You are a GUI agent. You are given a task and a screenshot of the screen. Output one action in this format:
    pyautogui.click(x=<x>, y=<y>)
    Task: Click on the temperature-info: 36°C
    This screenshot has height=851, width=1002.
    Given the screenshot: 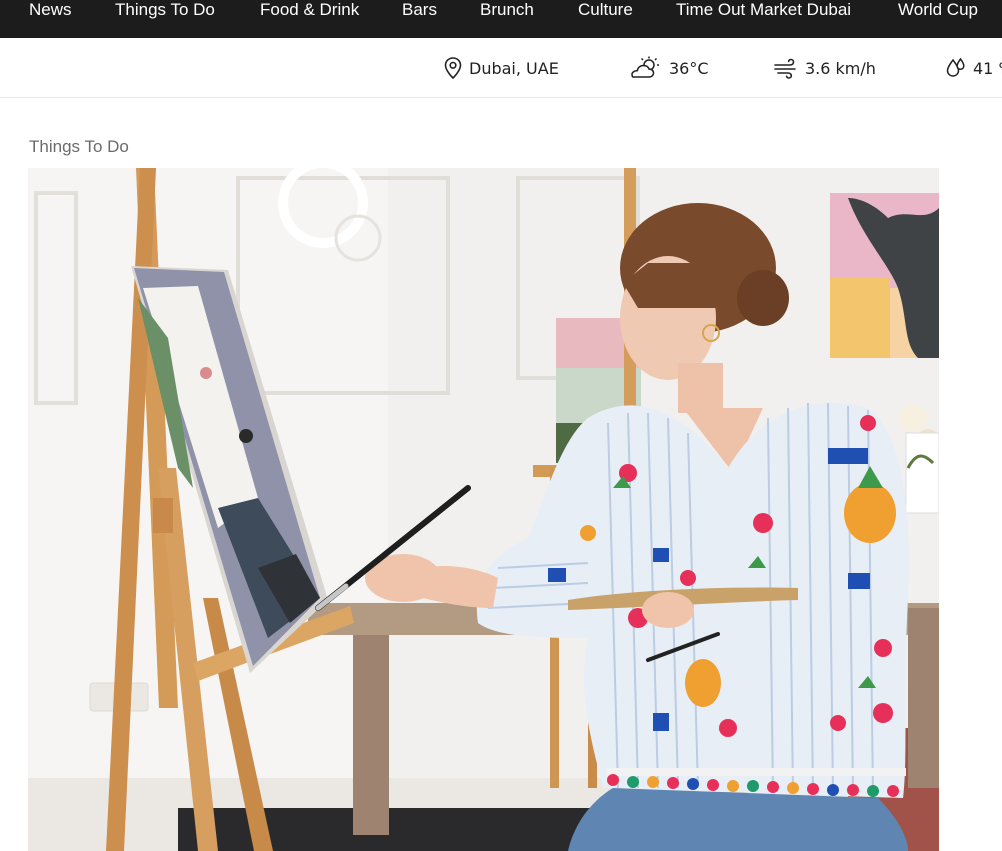 What is the action you would take?
    pyautogui.click(x=669, y=68)
    